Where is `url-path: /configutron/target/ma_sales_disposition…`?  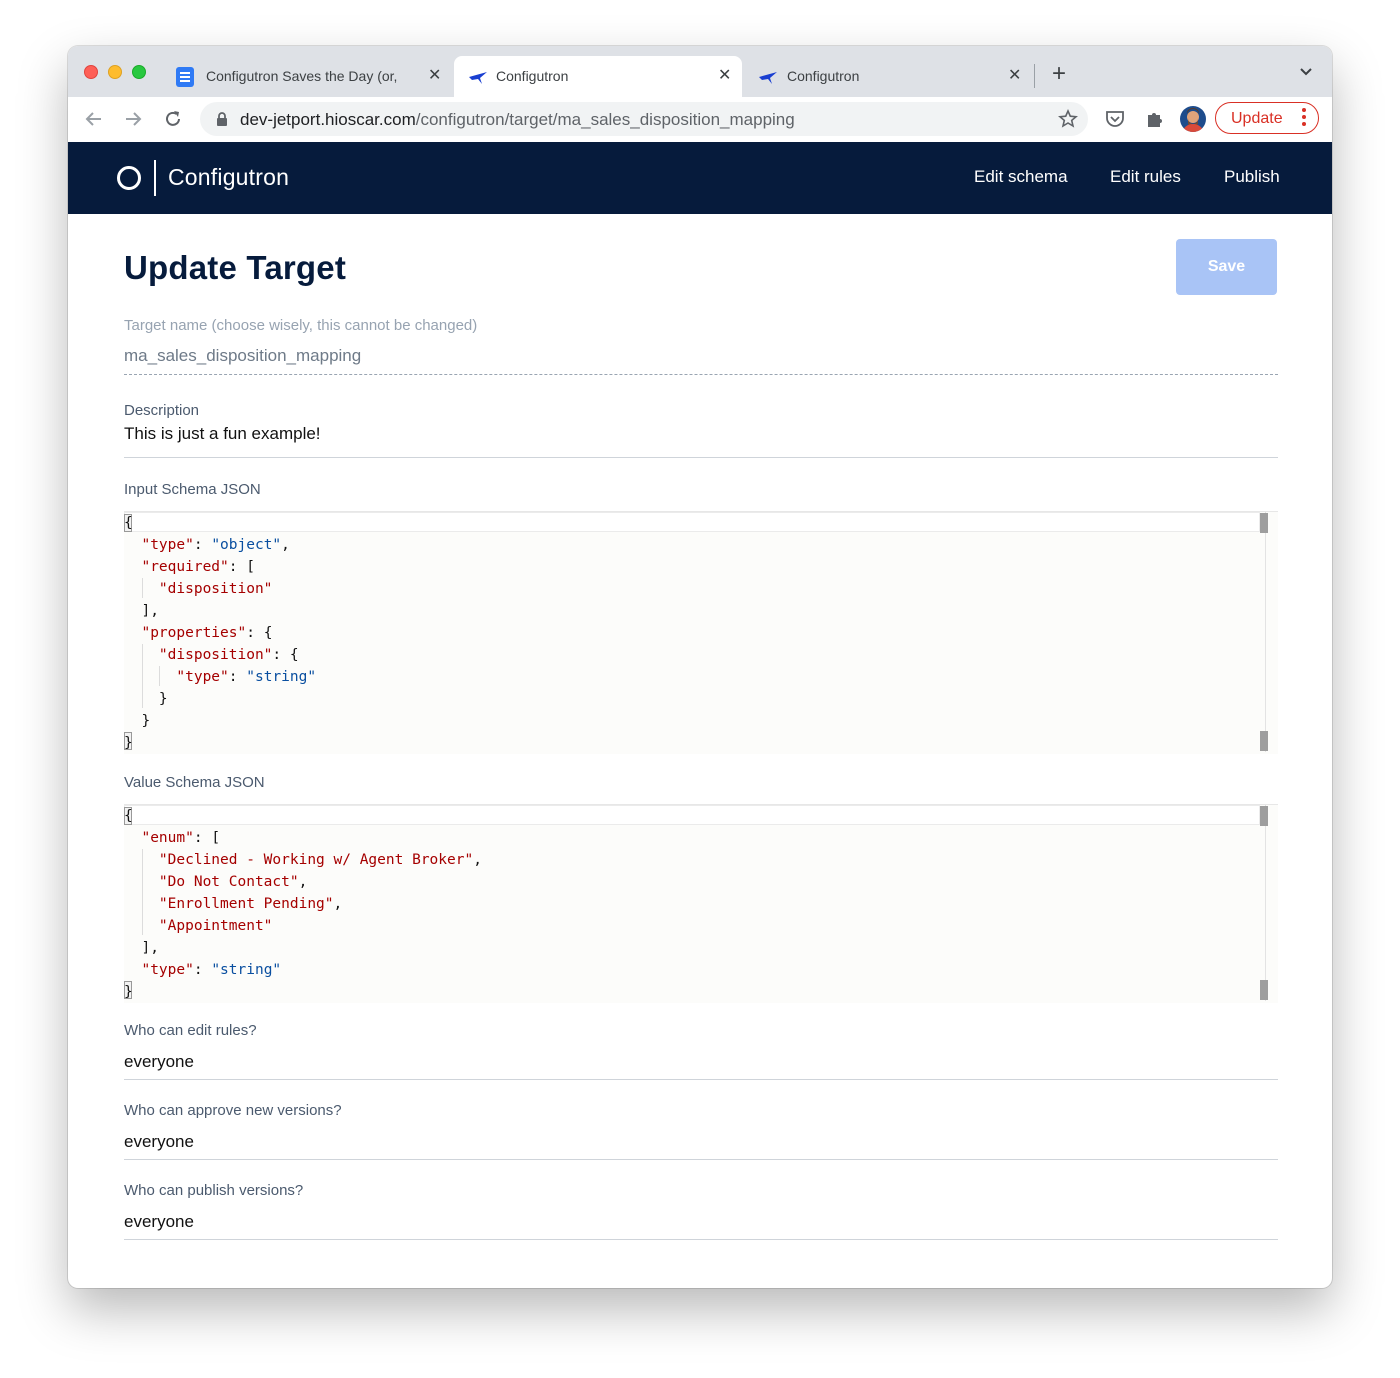 url-path: /configutron/target/ma_sales_disposition… is located at coordinates (605, 119).